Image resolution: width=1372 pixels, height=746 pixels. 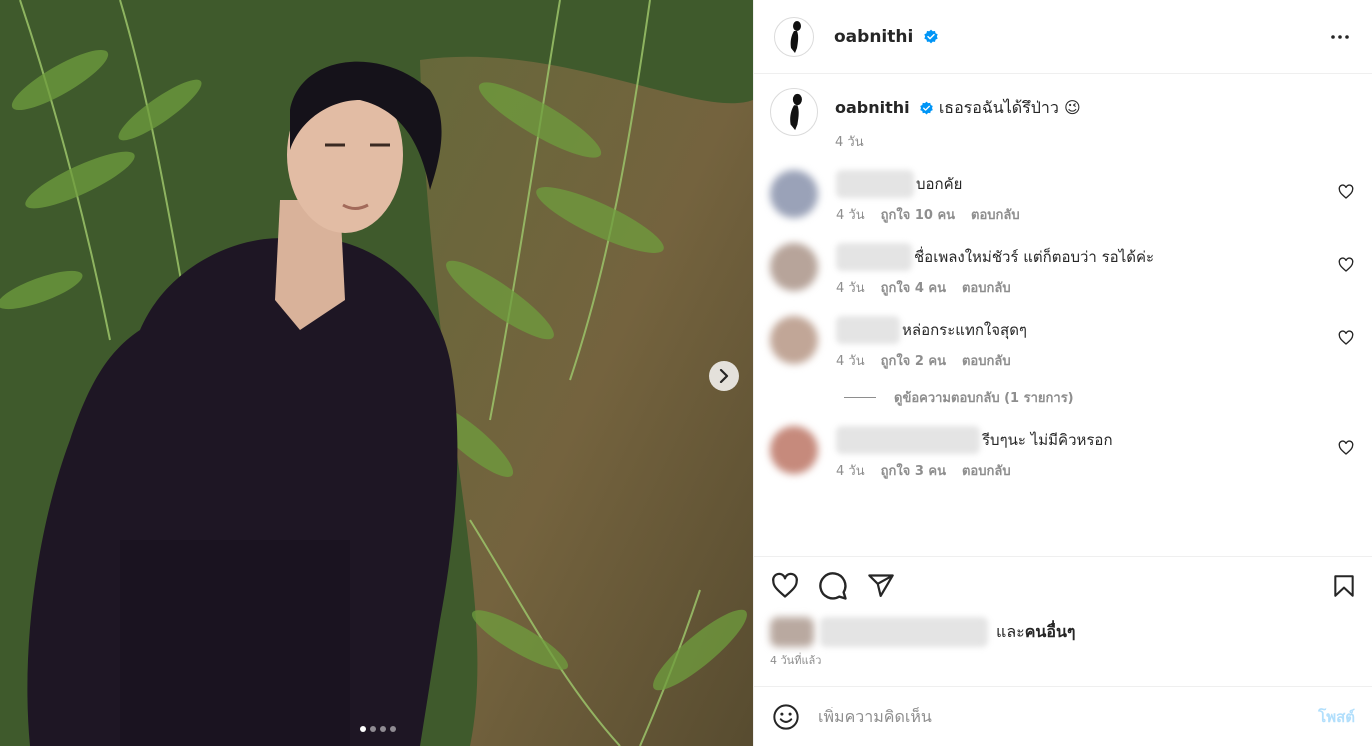 What do you see at coordinates (796, 660) in the screenshot?
I see `post-time: 4 วันที่แล้ว` at bounding box center [796, 660].